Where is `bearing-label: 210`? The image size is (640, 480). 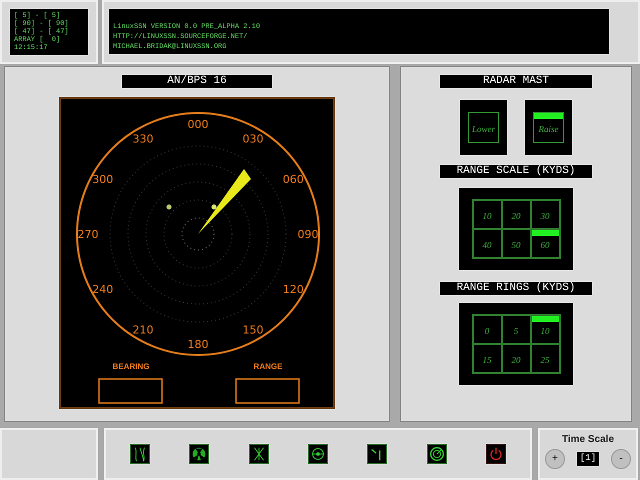
bearing-label: 210 is located at coordinates (143, 329).